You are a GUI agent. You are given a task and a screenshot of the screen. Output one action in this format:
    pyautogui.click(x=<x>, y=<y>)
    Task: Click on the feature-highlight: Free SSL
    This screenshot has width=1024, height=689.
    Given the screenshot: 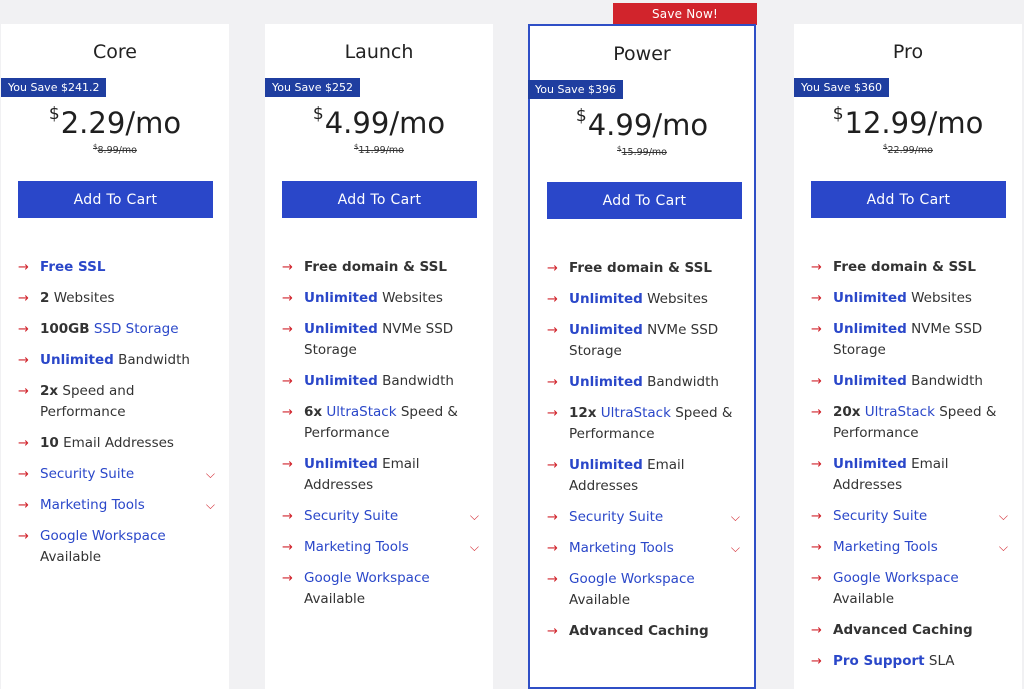 What is the action you would take?
    pyautogui.click(x=73, y=267)
    